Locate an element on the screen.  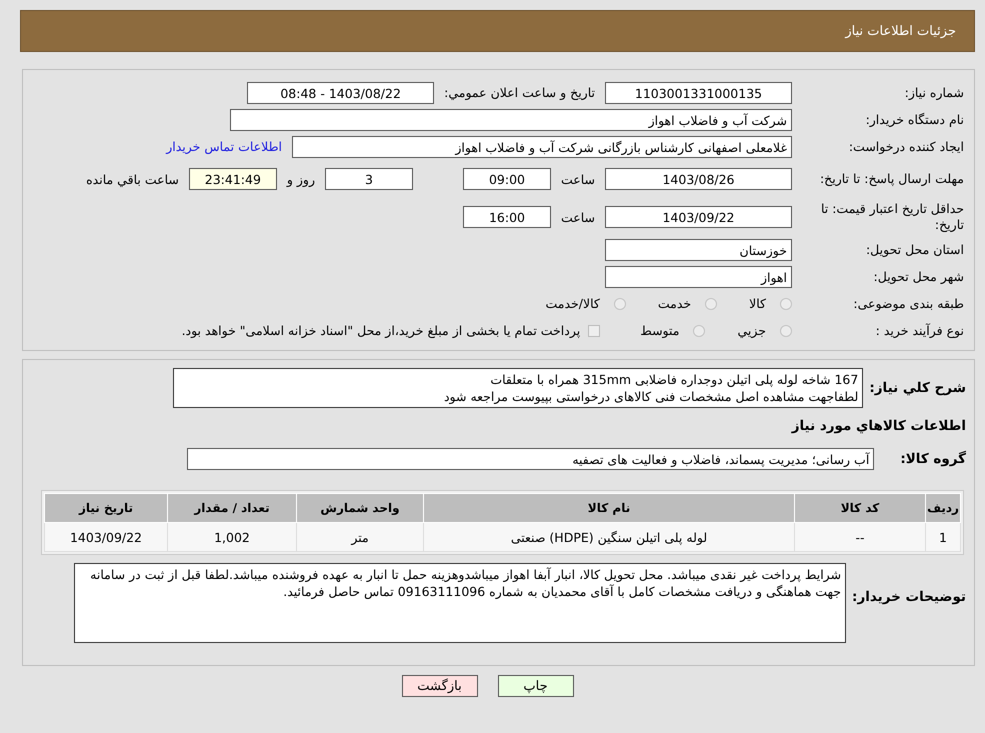
remaining-label: ساعت باقي مانده is located at coordinates (132, 179).